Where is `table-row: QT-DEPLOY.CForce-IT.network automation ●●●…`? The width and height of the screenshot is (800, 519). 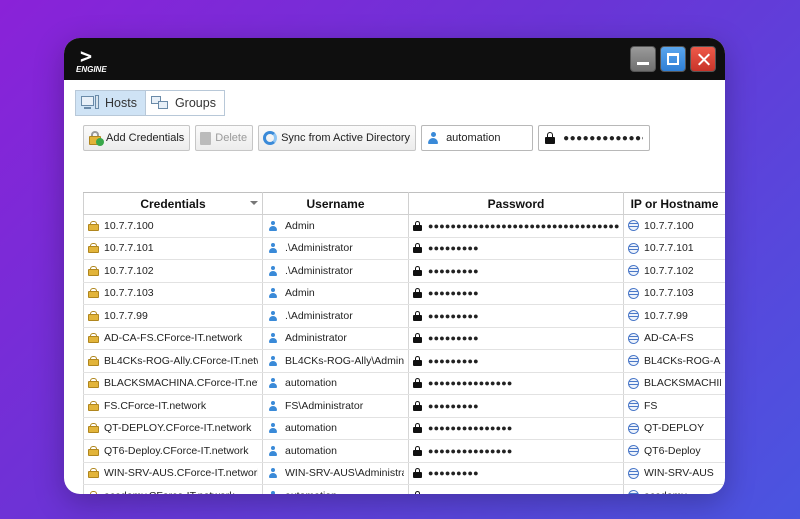
table-row: QT-DEPLOY.CForce-IT.network automation ●●●… is located at coordinates (404, 428).